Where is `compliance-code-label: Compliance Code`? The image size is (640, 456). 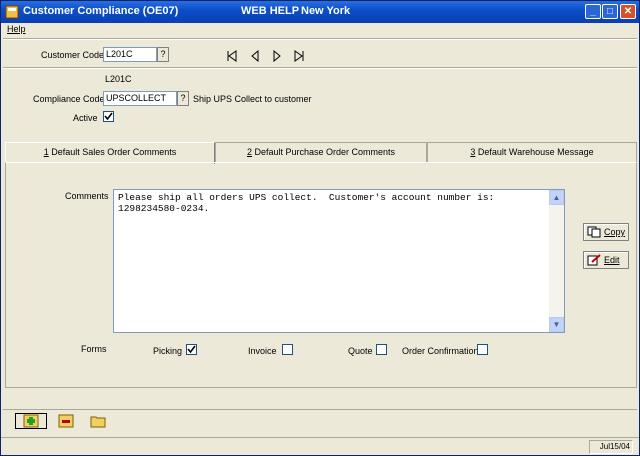 compliance-code-label: Compliance Code is located at coordinates (69, 99).